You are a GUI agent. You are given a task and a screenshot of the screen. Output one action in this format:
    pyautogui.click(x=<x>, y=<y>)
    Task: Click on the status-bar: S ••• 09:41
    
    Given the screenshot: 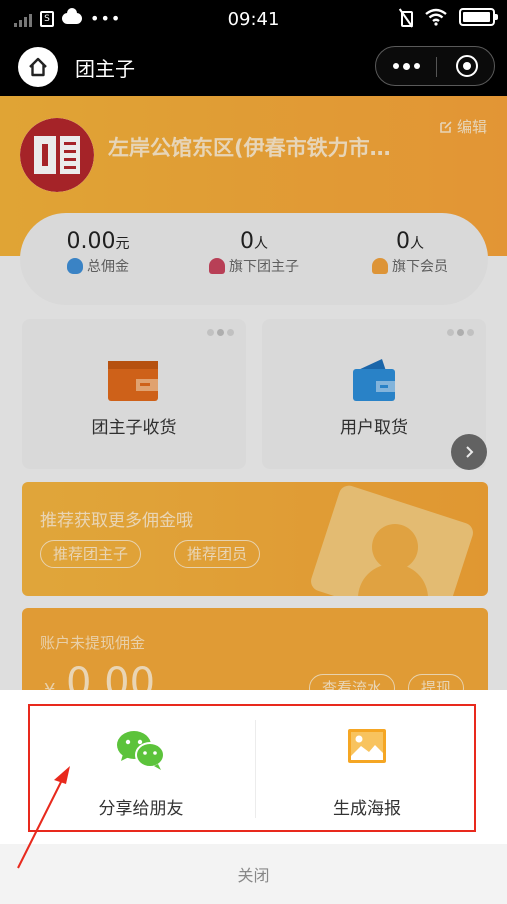 What is the action you would take?
    pyautogui.click(x=253, y=19)
    